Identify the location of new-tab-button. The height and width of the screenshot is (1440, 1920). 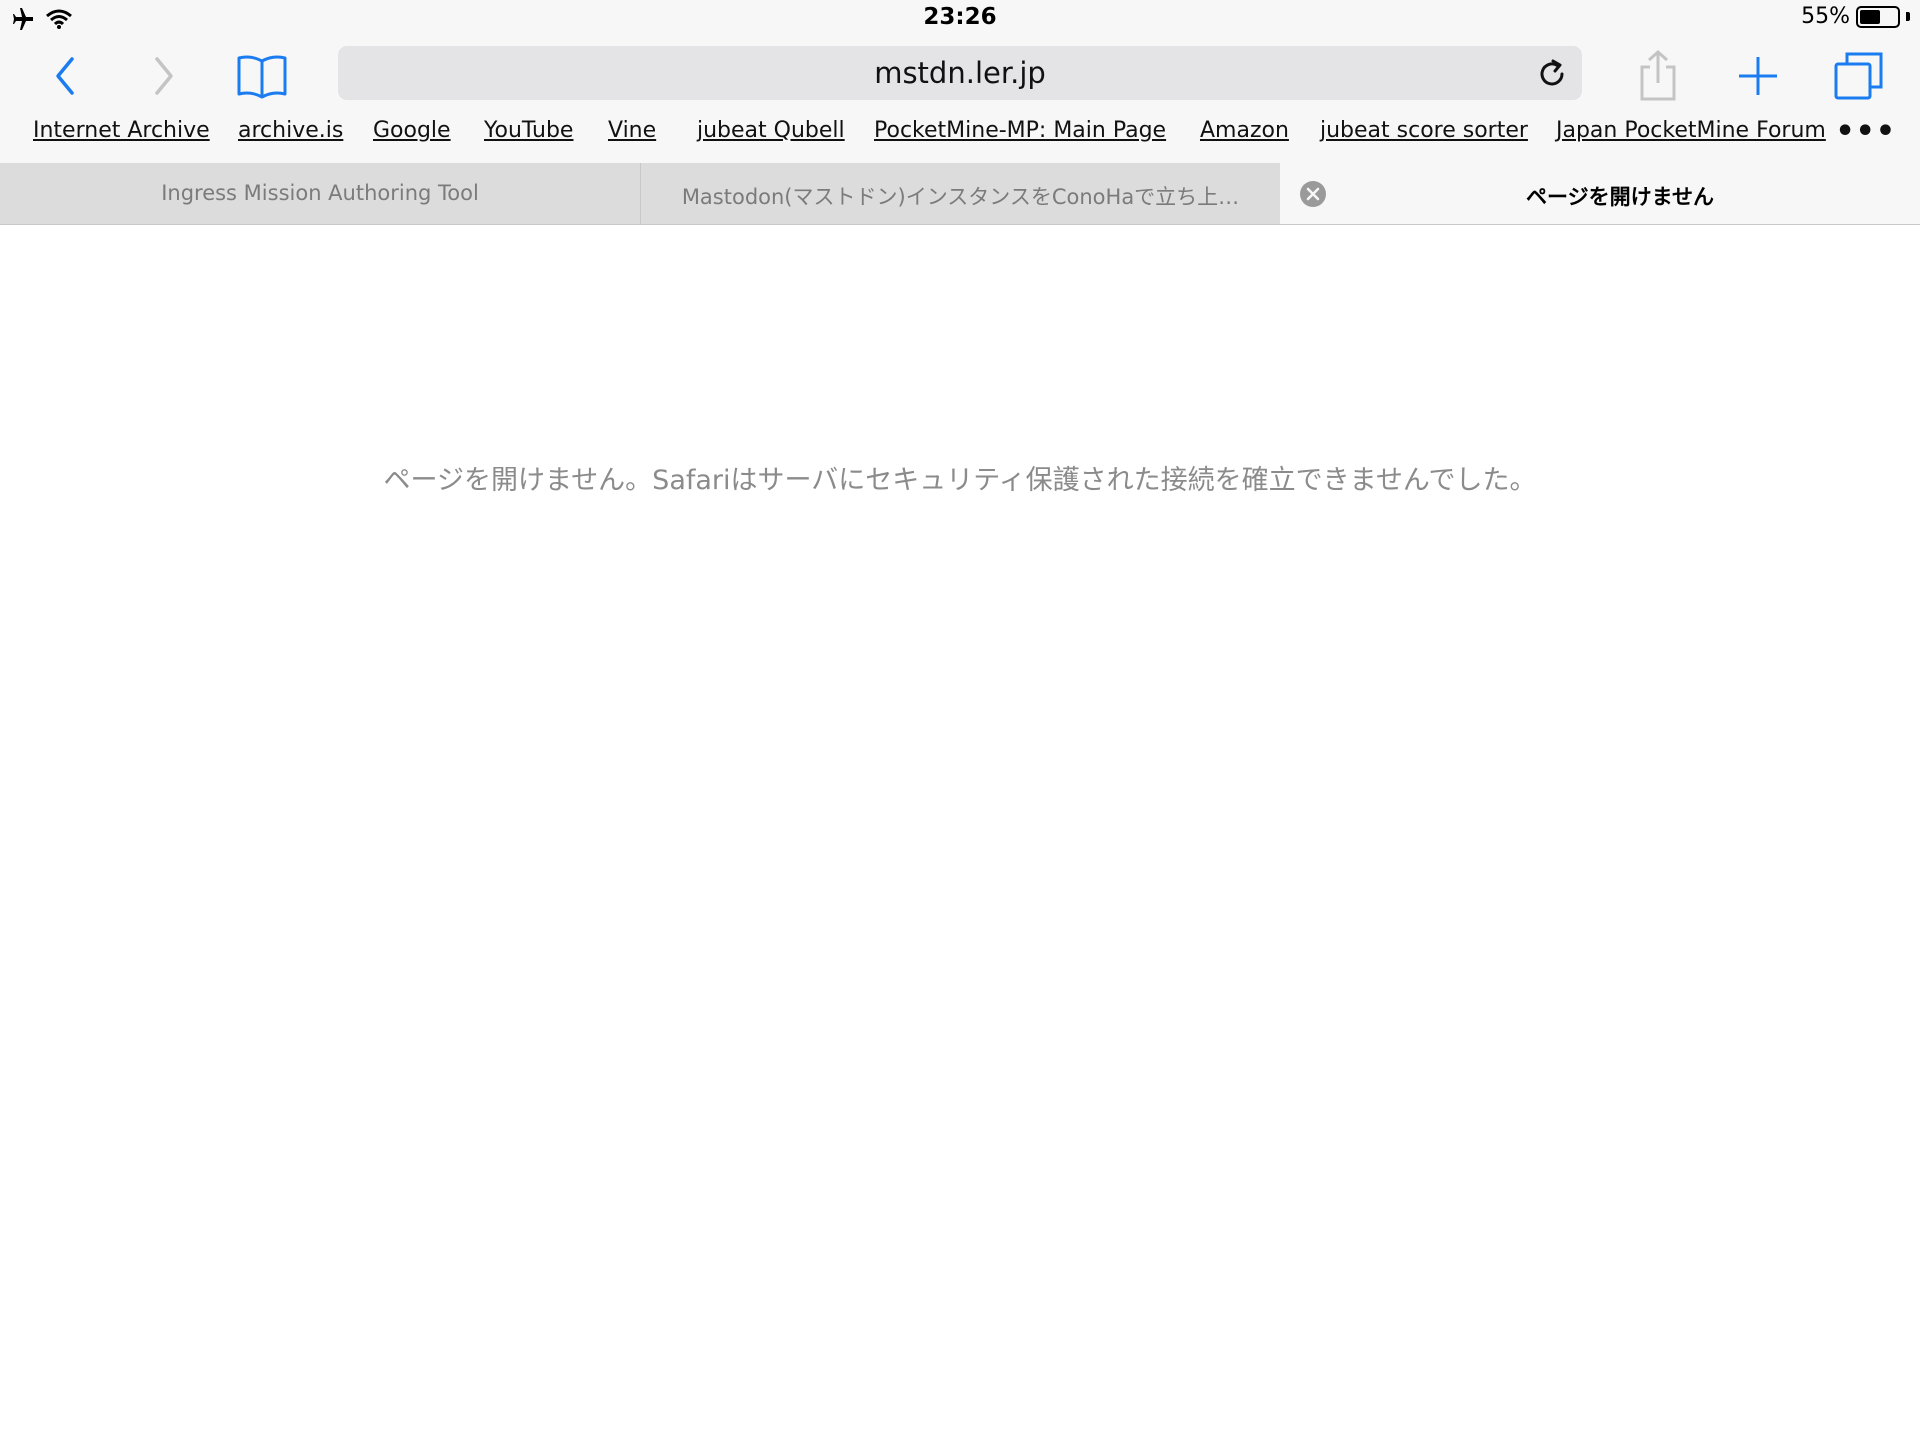
(1758, 76).